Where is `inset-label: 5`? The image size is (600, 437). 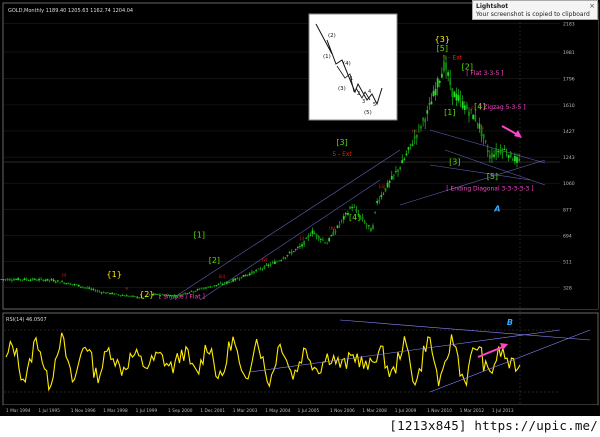 inset-label: 5 is located at coordinates (374, 105).